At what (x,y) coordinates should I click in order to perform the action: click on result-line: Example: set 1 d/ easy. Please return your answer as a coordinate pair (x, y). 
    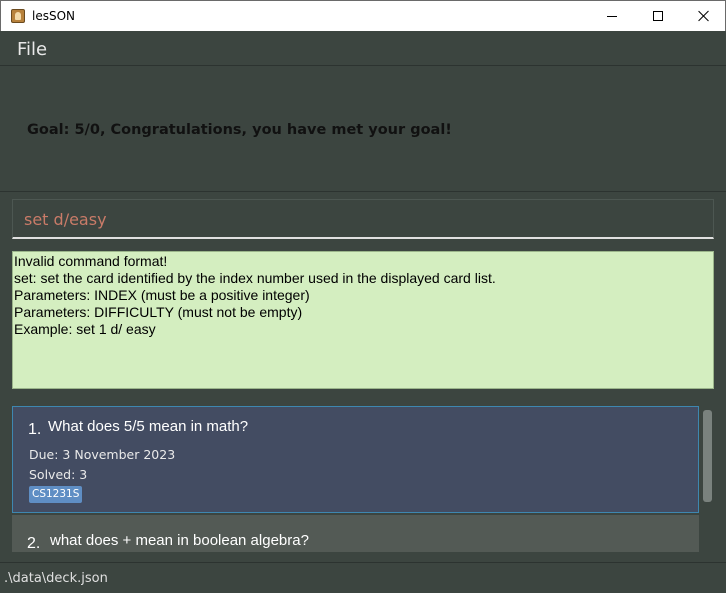
    Looking at the image, I should click on (85, 329).